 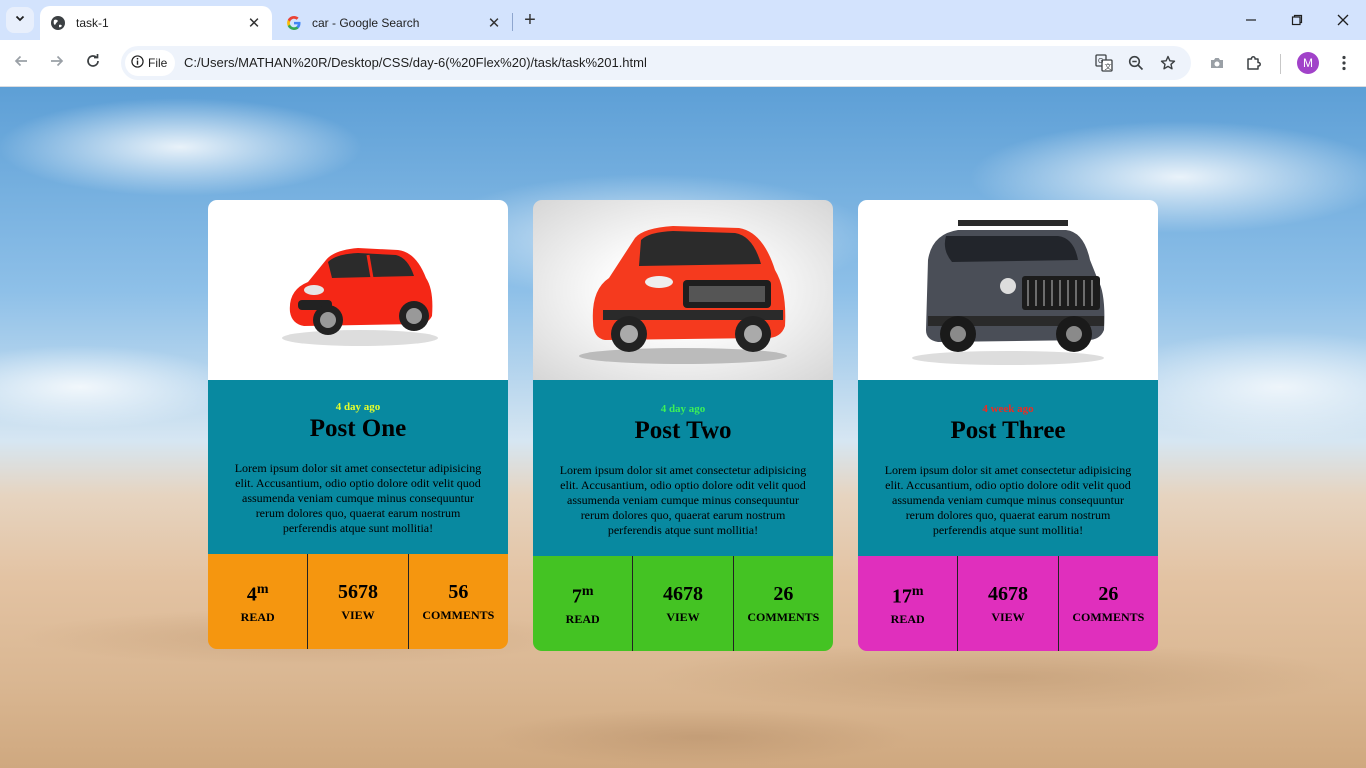 I want to click on tab-strip: task-1 ✕ car - Google Search ✕ +, so click(x=683, y=20).